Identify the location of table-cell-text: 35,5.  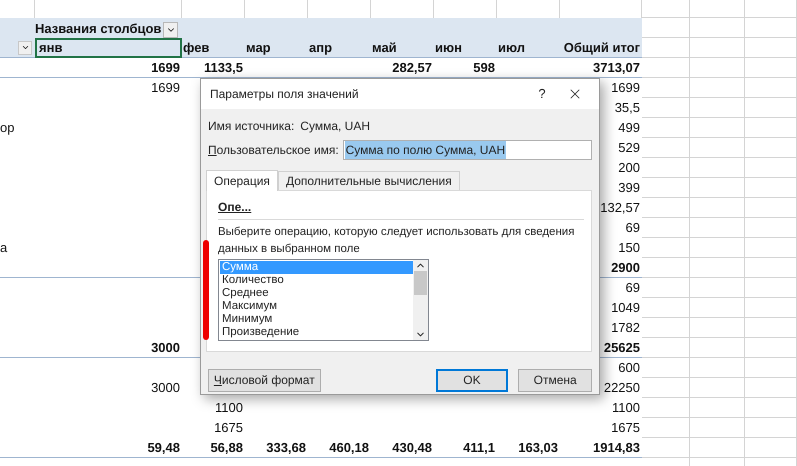
(627, 108).